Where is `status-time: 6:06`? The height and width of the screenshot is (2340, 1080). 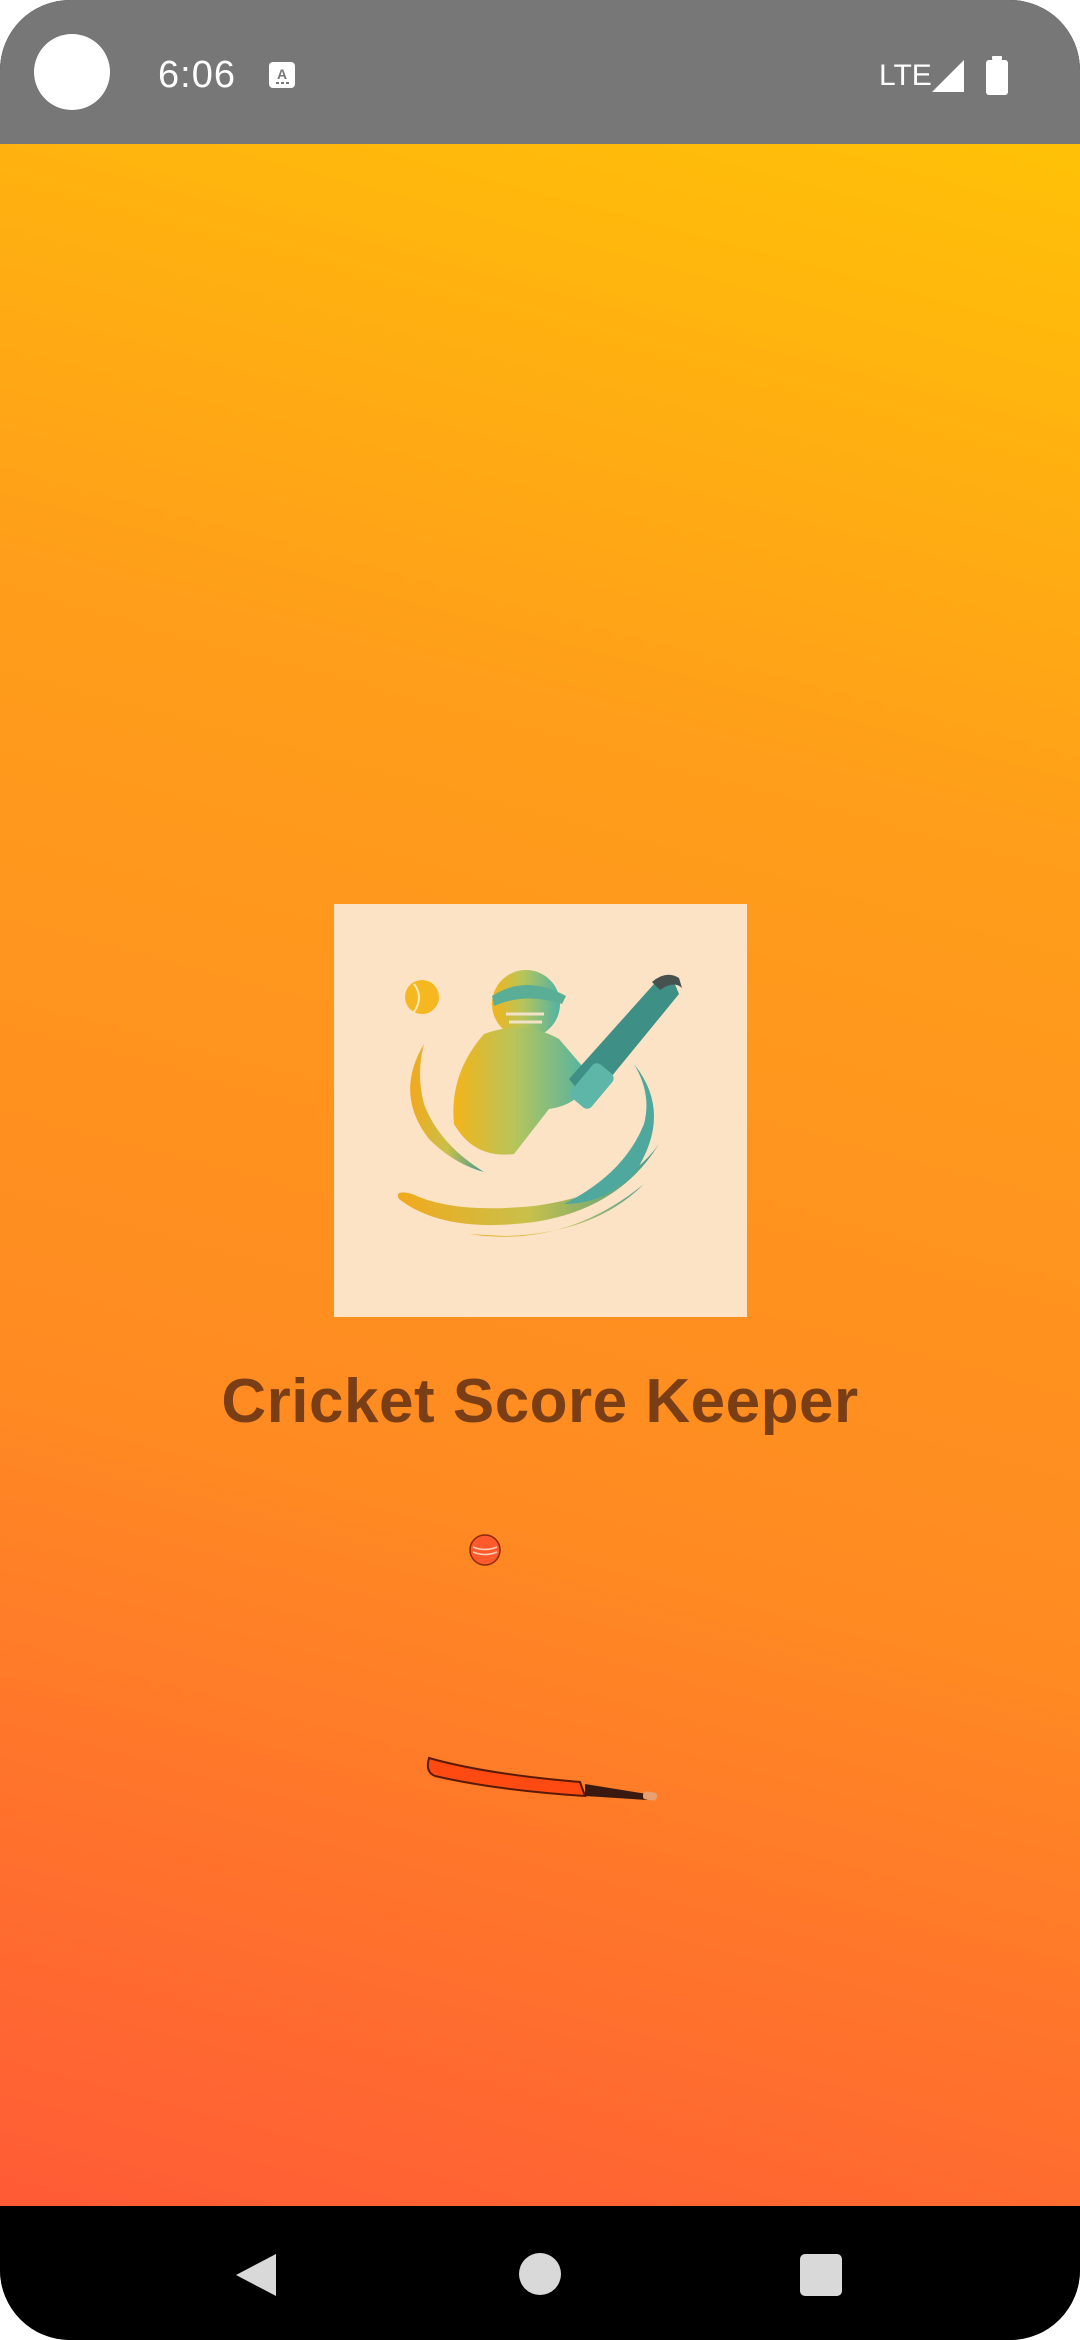
status-time: 6:06 is located at coordinates (197, 75).